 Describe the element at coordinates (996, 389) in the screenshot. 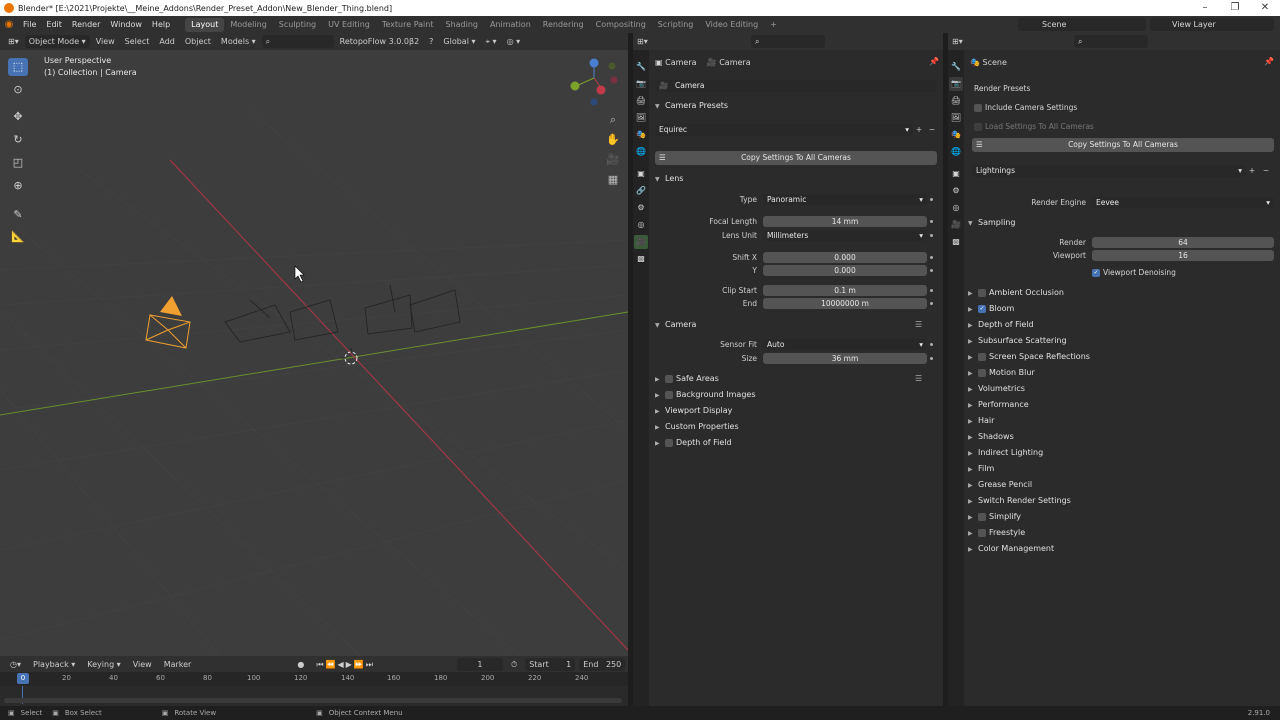

I see `volumetrics-section: ▶ Volumetrics` at that location.